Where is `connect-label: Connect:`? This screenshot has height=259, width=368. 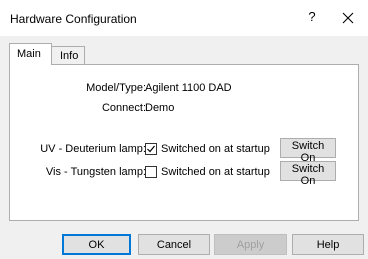 connect-label: Connect: is located at coordinates (123, 108).